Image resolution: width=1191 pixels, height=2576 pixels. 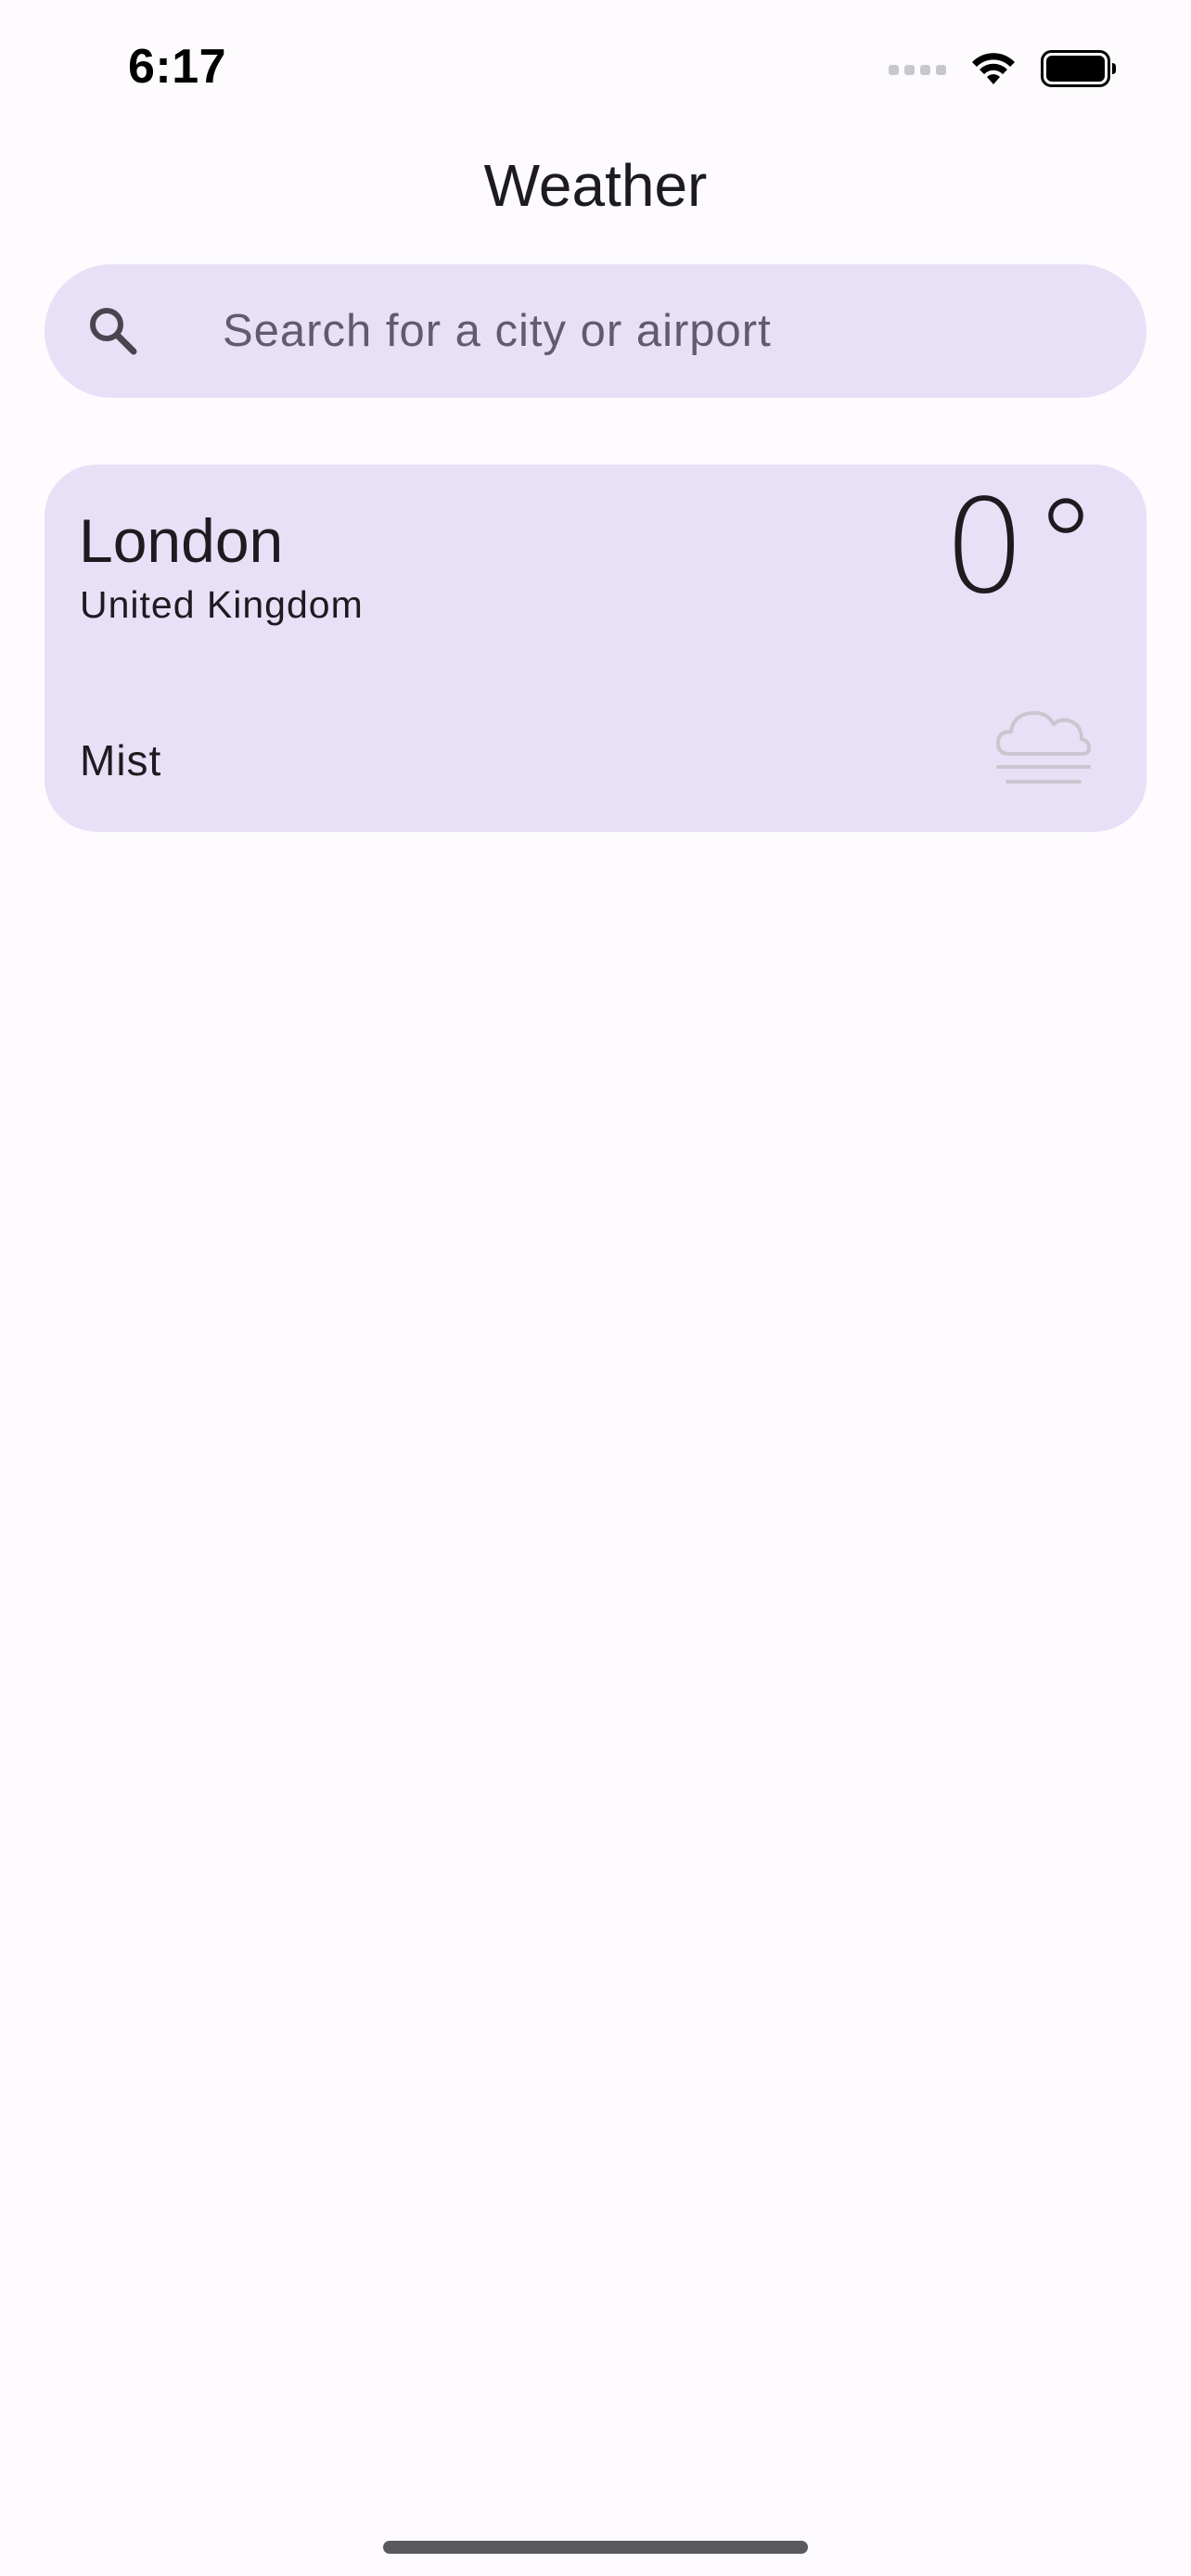 What do you see at coordinates (668, 331) in the screenshot?
I see `search-input` at bounding box center [668, 331].